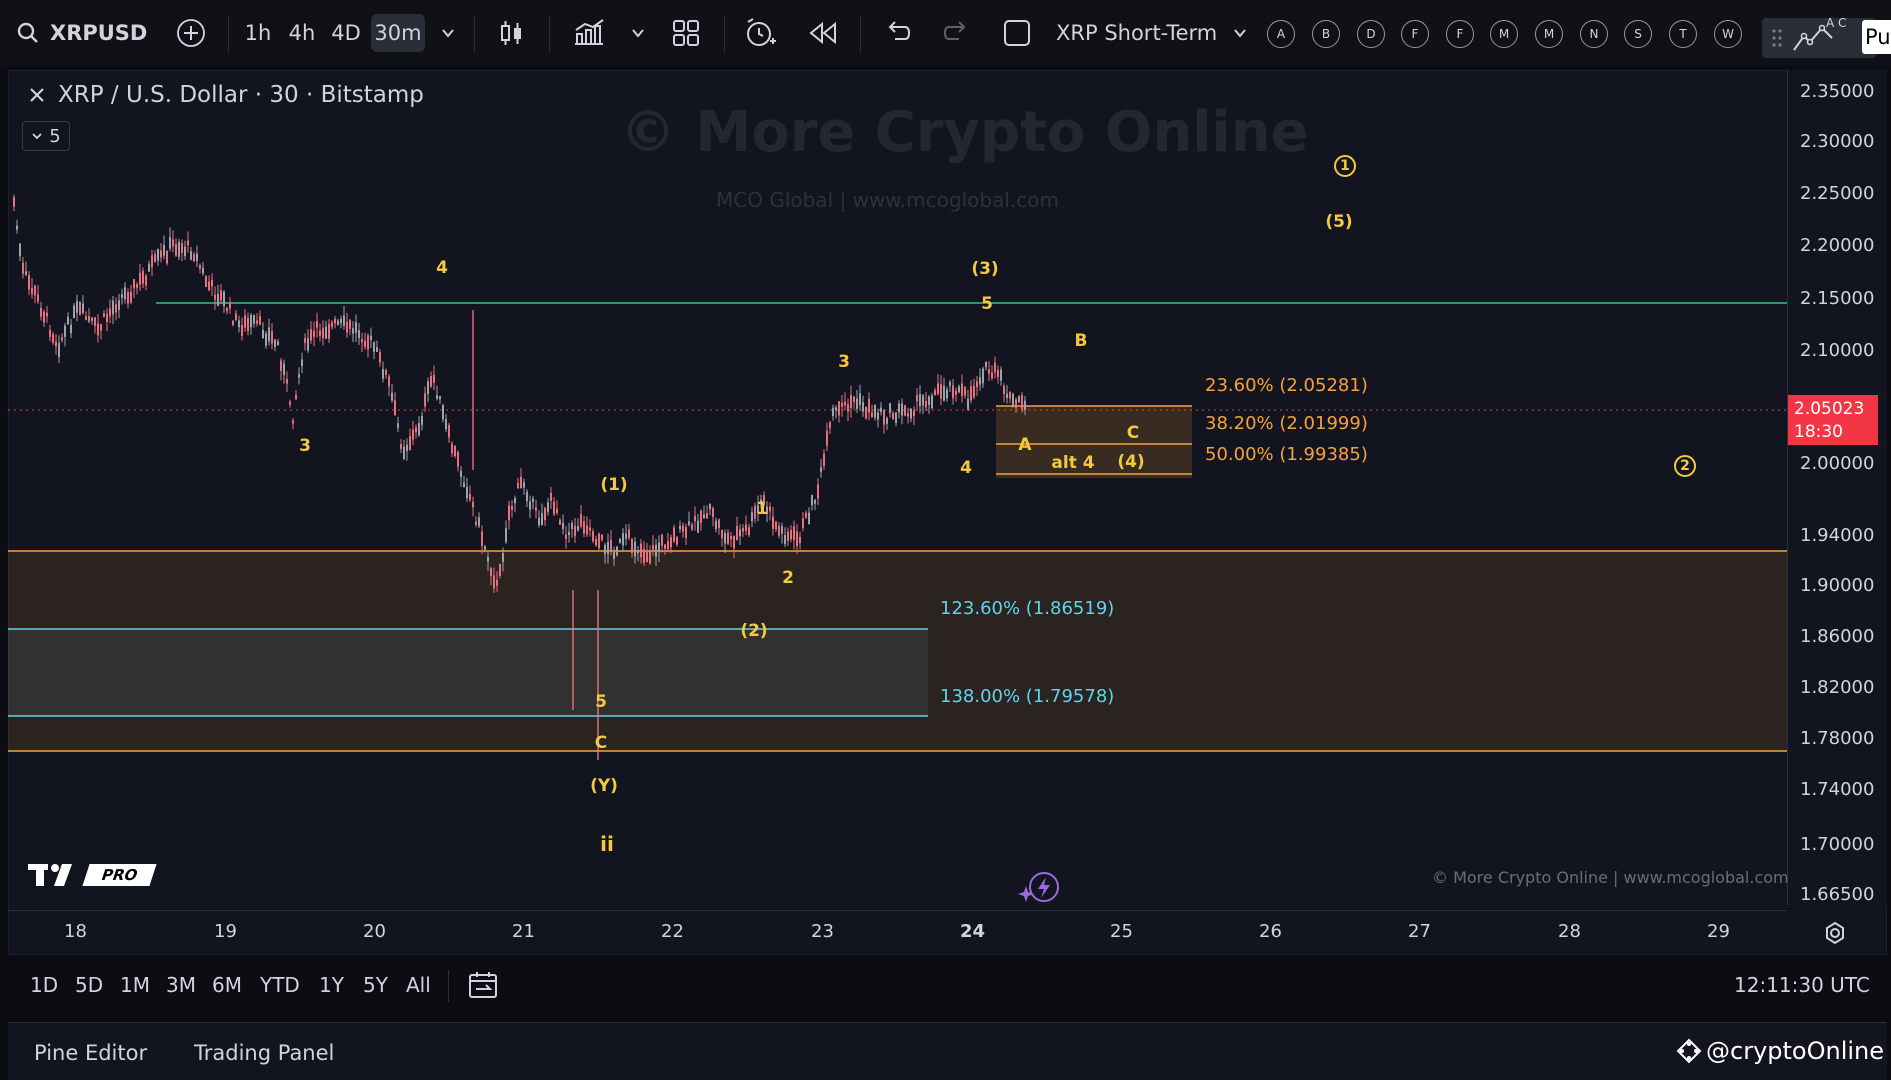 This screenshot has width=1891, height=1080. What do you see at coordinates (788, 578) in the screenshot?
I see `wave-label-2: 2` at bounding box center [788, 578].